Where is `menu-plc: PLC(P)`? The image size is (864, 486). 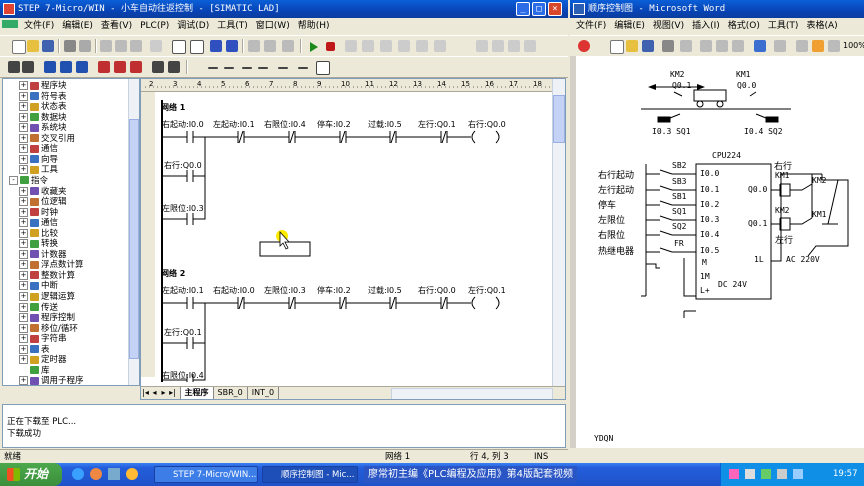 menu-plc: PLC(P) is located at coordinates (154, 26).